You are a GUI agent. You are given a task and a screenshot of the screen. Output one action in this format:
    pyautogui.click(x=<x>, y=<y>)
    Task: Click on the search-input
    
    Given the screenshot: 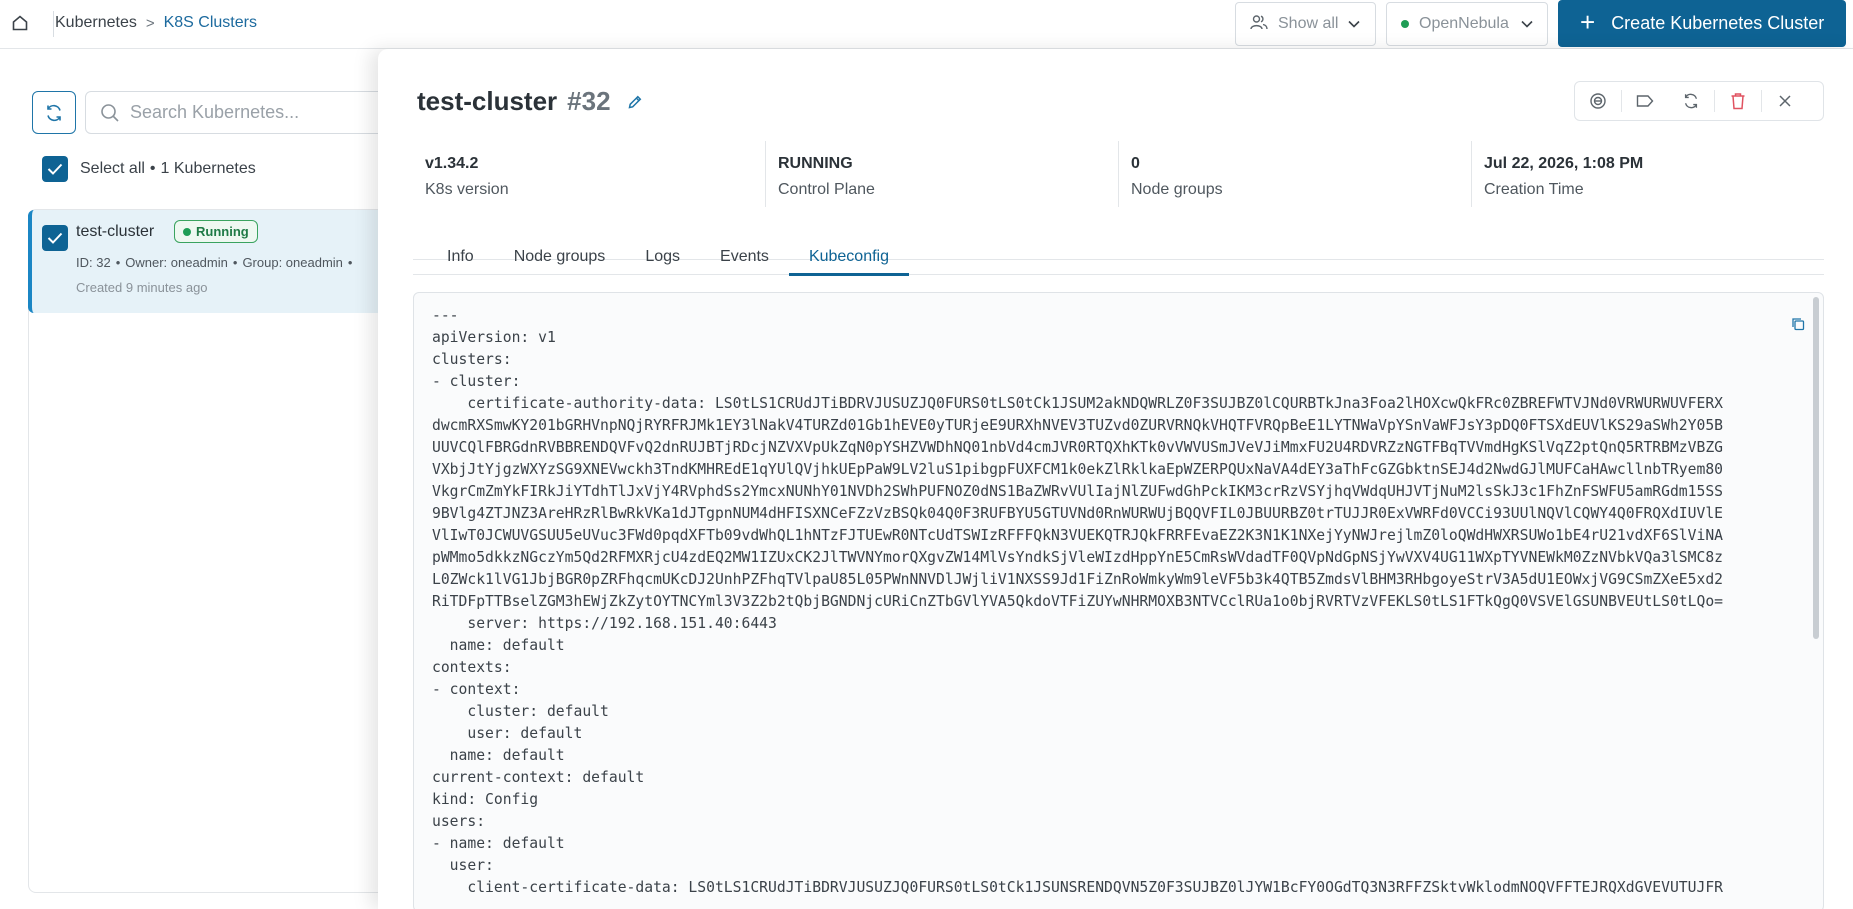 What is the action you would take?
    pyautogui.click(x=250, y=112)
    